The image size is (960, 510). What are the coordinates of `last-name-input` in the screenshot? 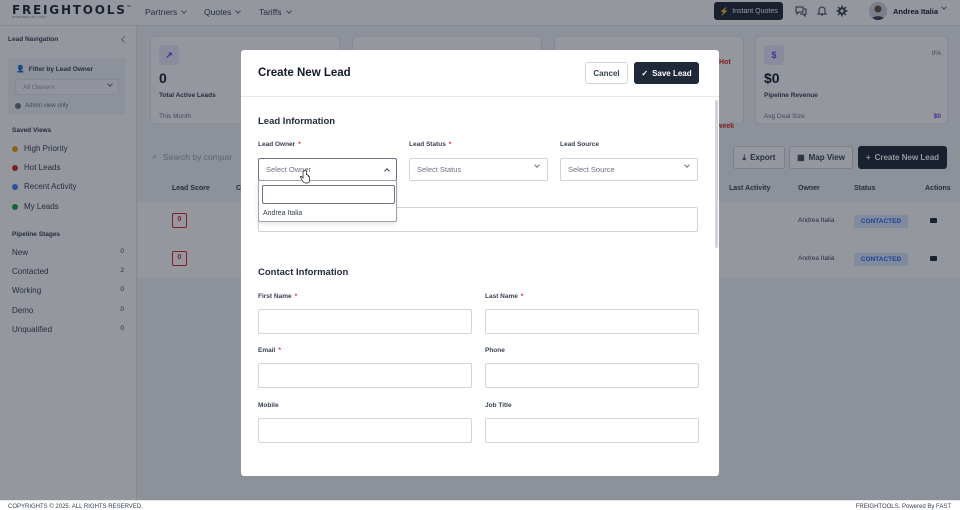 It's located at (592, 321).